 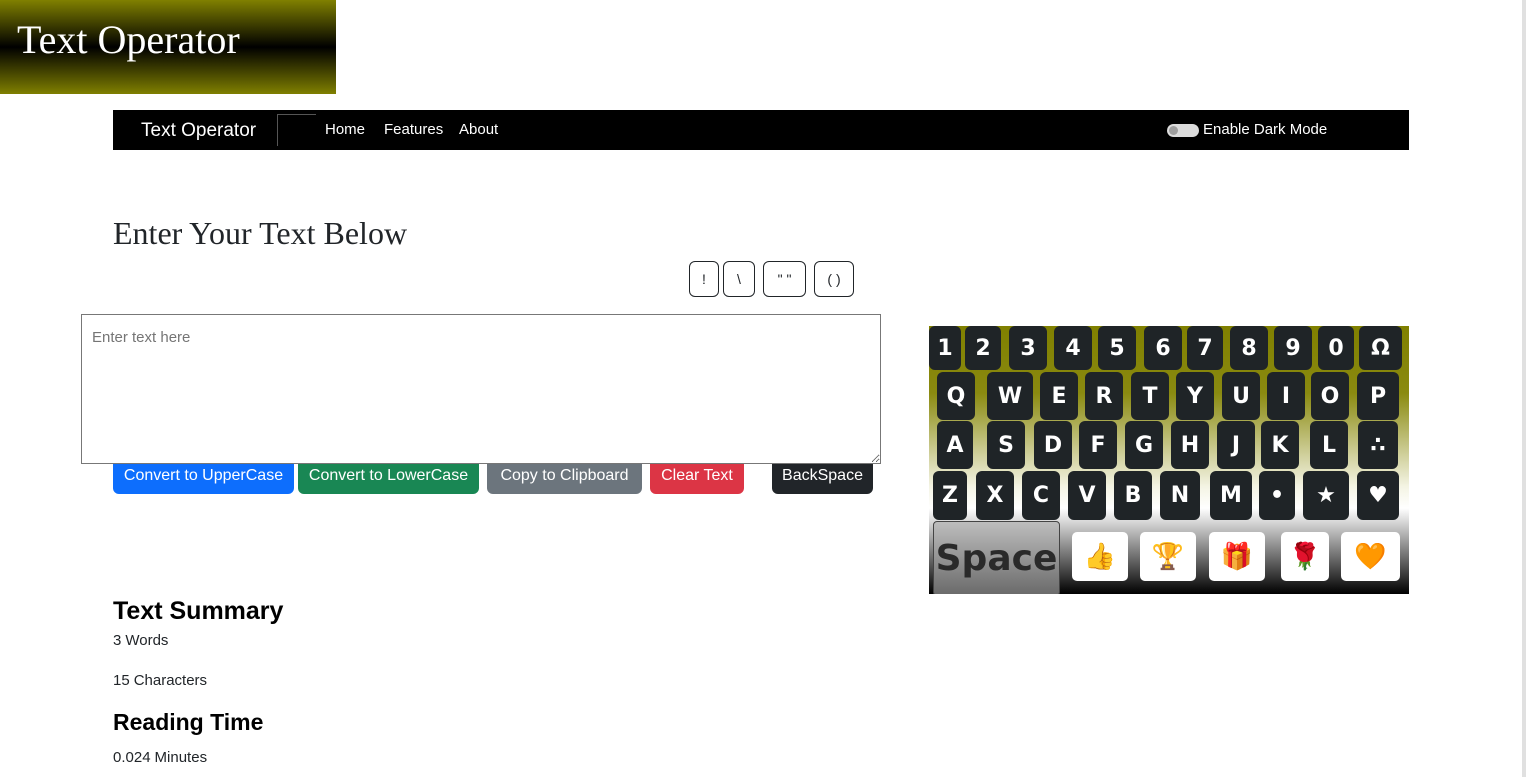 I want to click on key-row1-6: 7, so click(x=1205, y=348).